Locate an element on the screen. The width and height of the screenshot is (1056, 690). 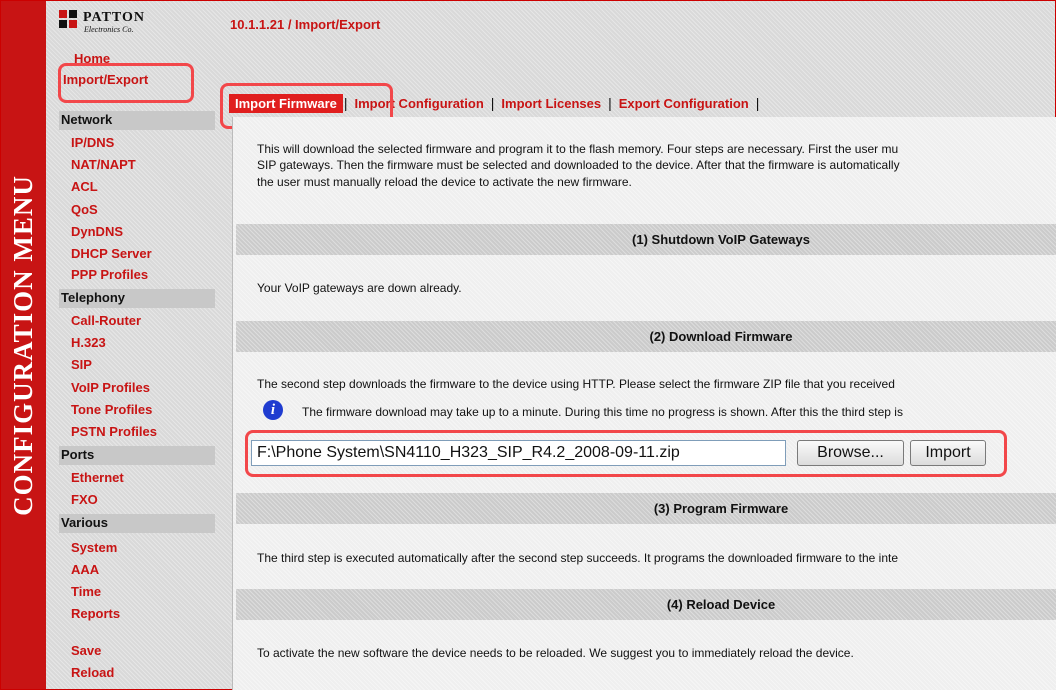
nav-acl: ACL is located at coordinates (84, 186).